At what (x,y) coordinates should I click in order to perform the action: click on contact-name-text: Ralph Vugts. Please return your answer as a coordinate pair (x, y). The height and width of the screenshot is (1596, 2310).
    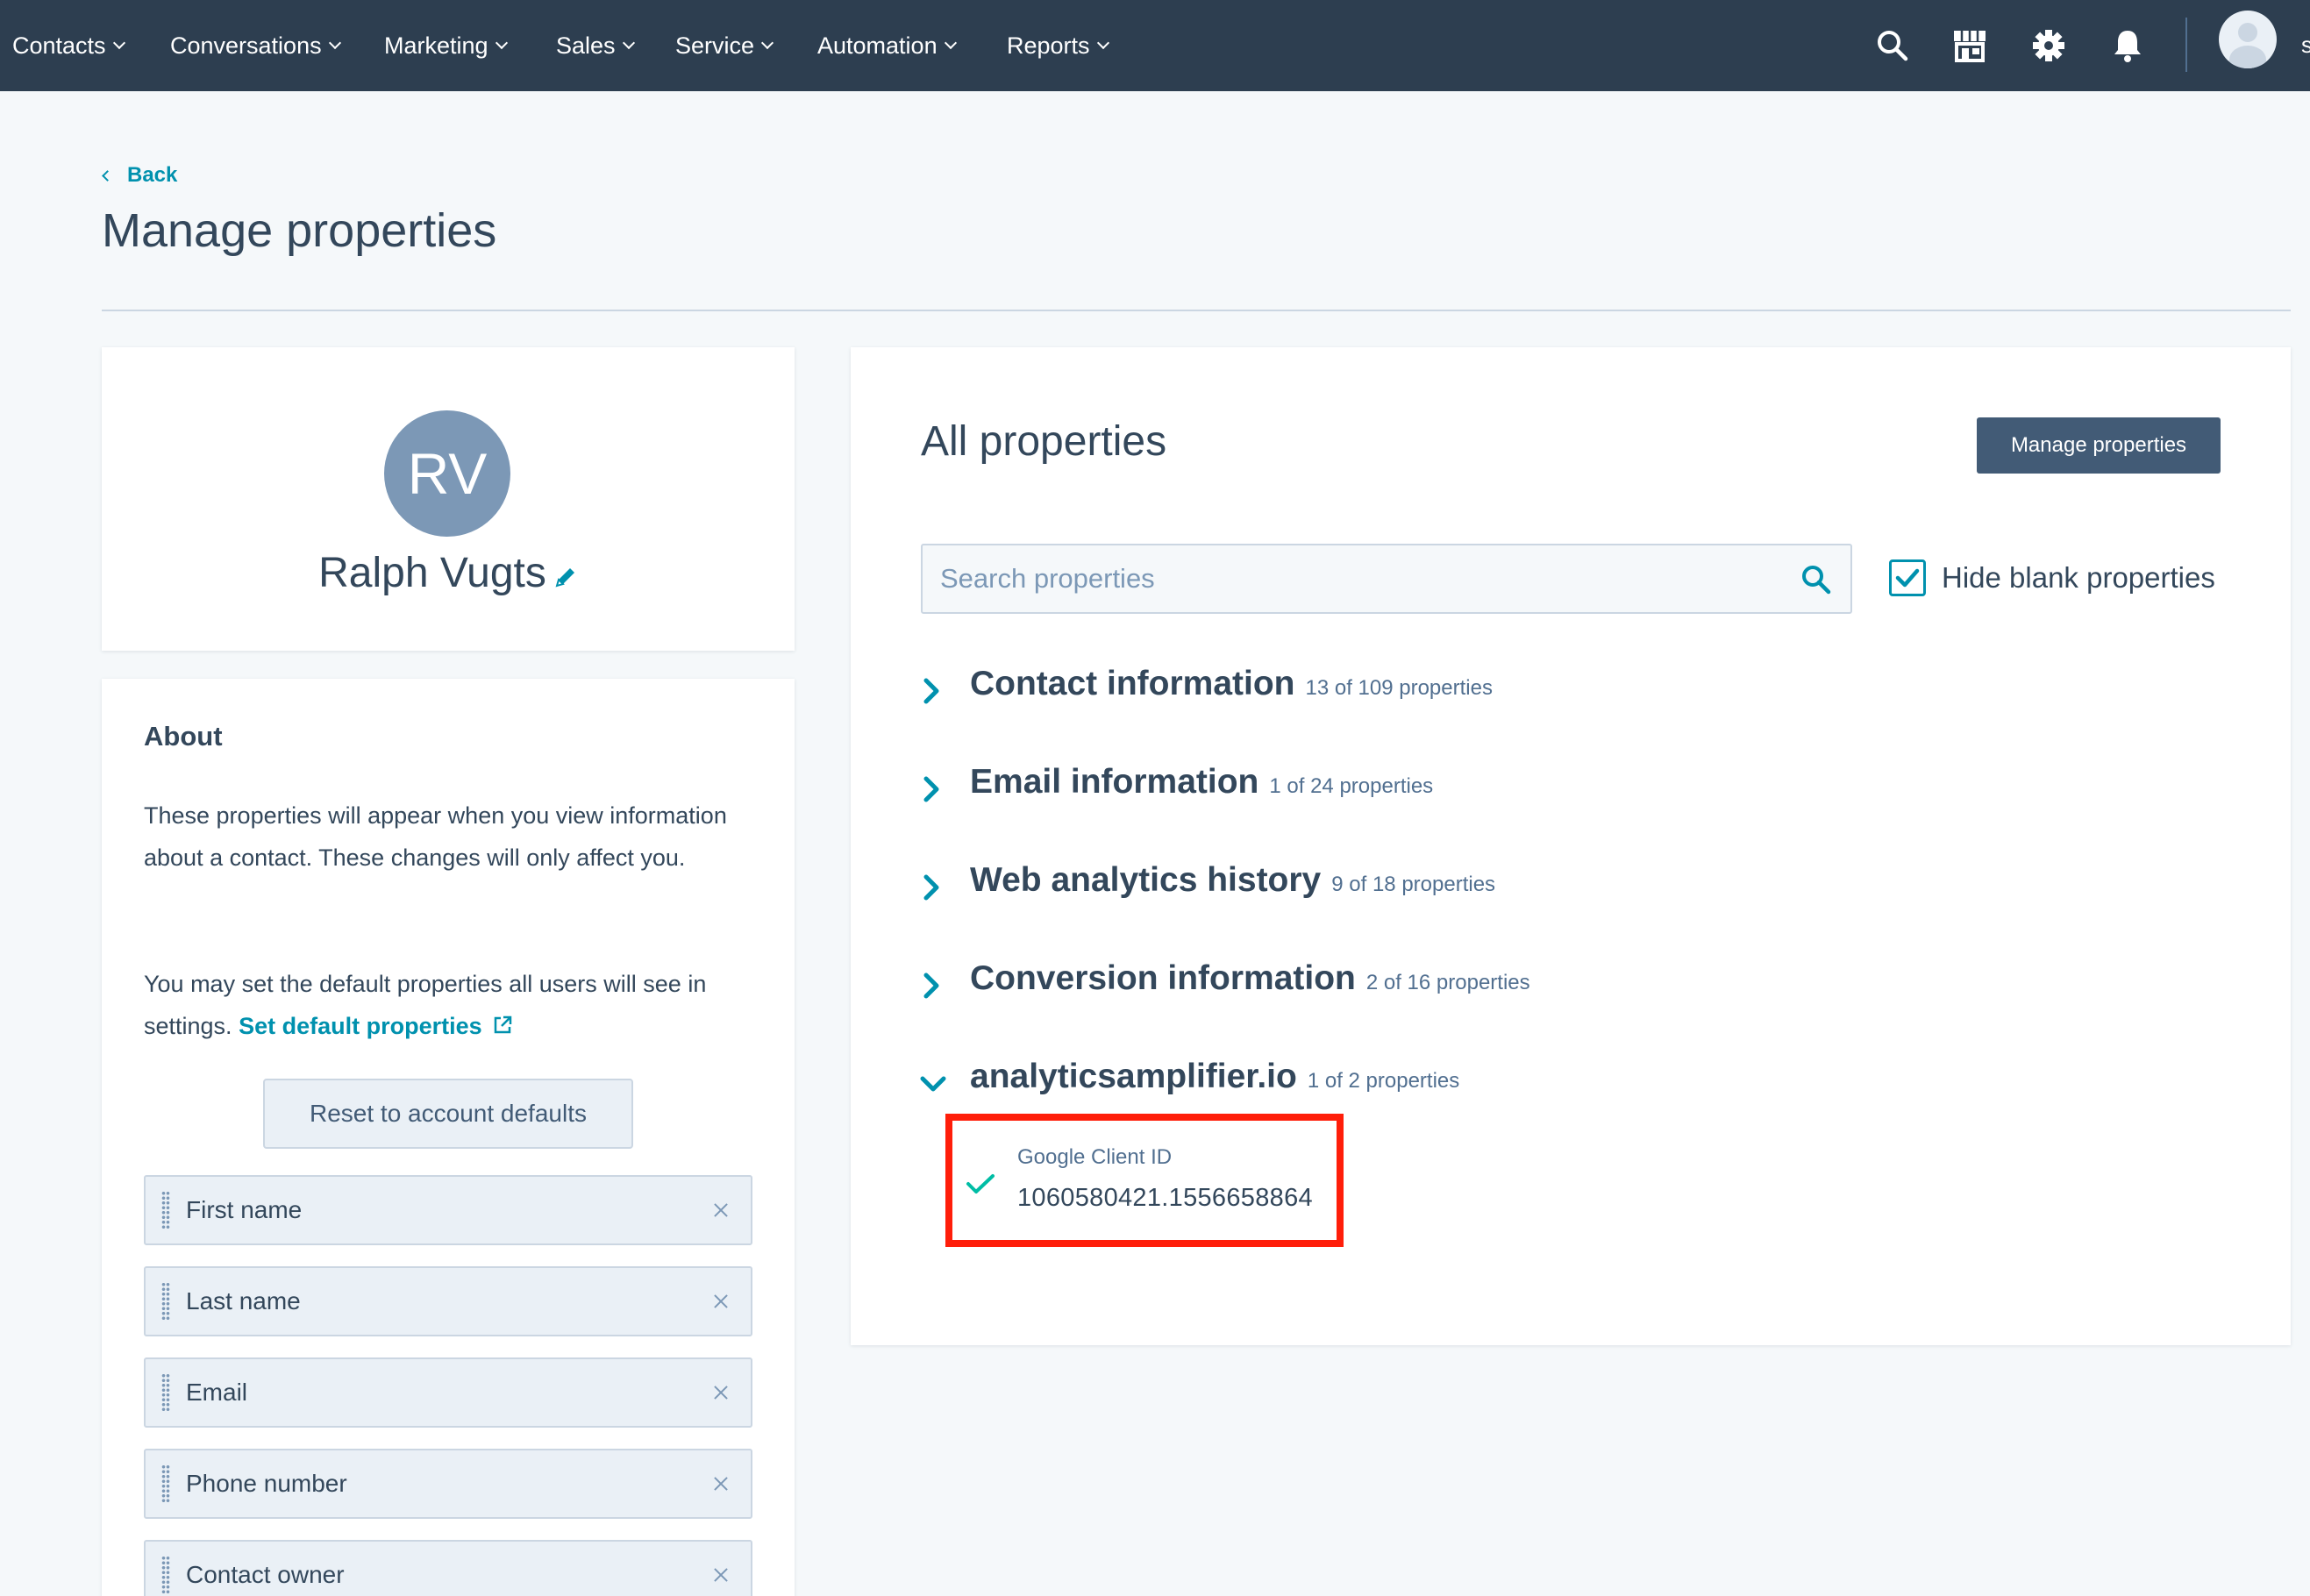
    Looking at the image, I should click on (432, 573).